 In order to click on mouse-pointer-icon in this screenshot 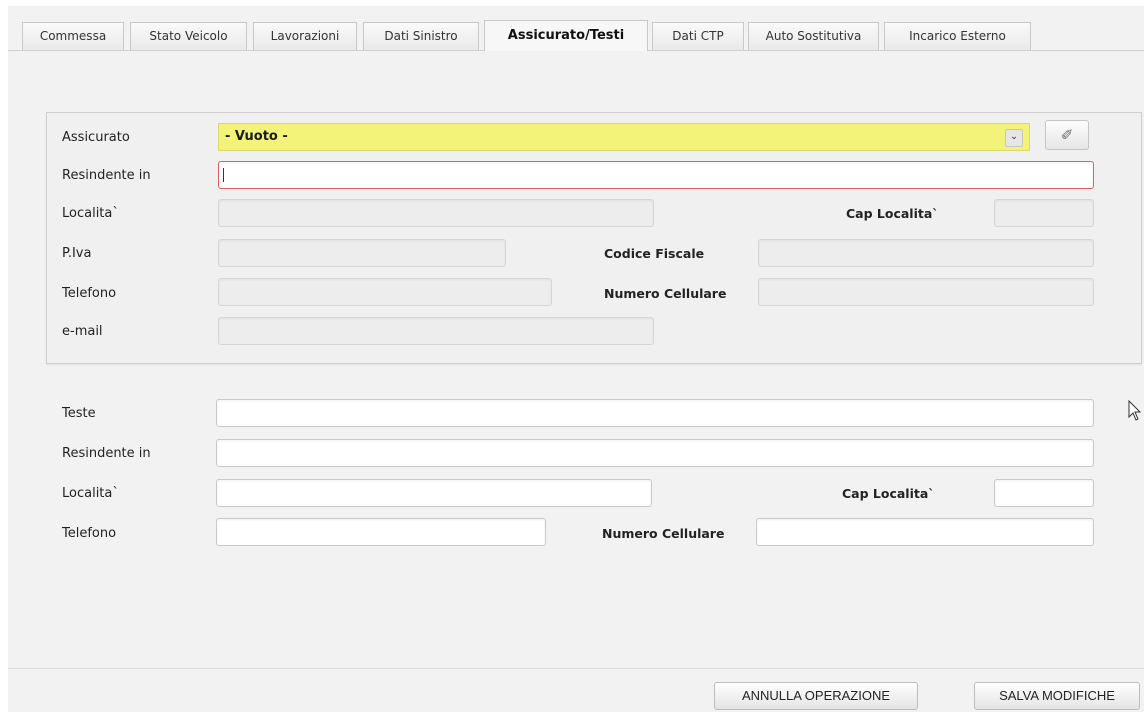, I will do `click(1135, 410)`.